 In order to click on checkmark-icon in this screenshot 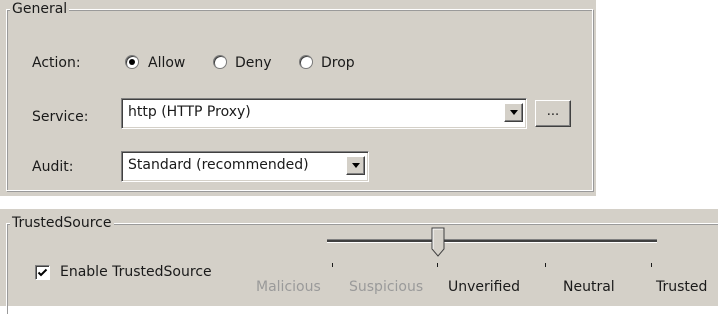, I will do `click(42, 272)`.